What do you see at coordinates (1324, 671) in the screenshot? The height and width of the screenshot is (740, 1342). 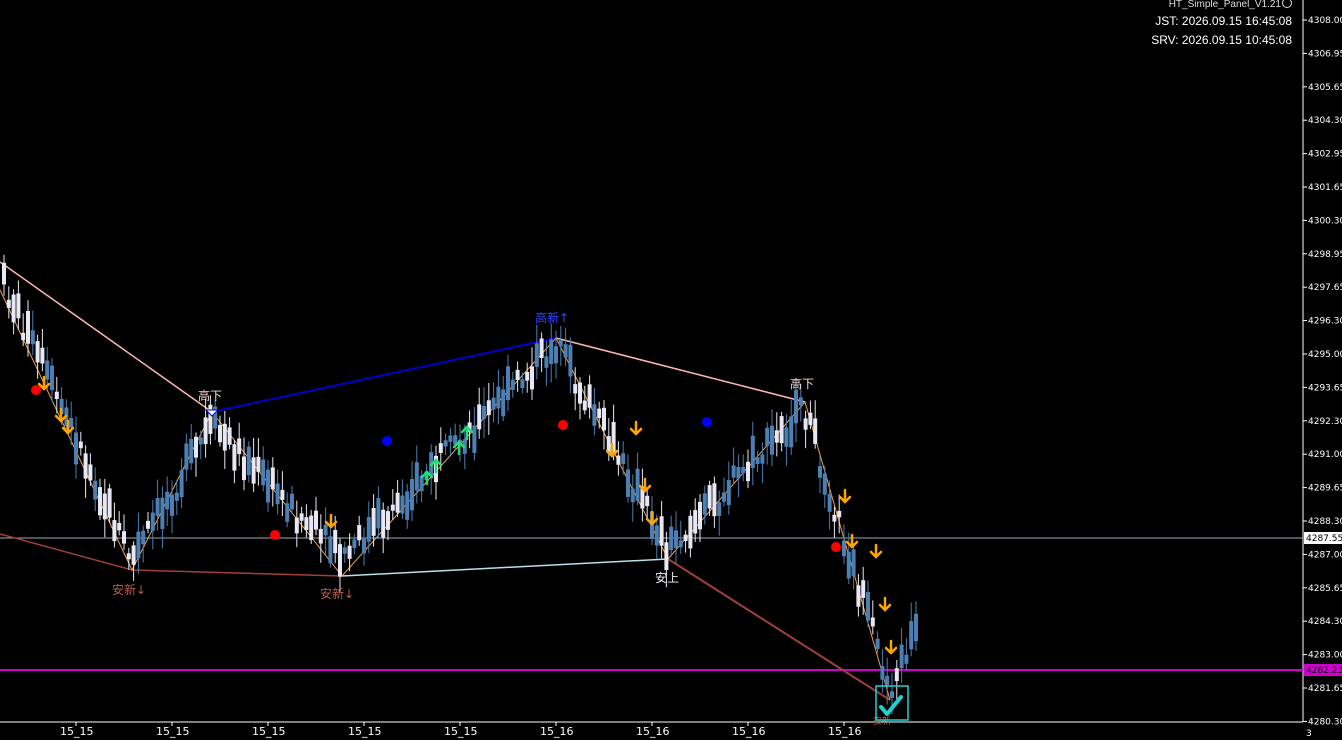 I see `svg-text: 4282.23` at bounding box center [1324, 671].